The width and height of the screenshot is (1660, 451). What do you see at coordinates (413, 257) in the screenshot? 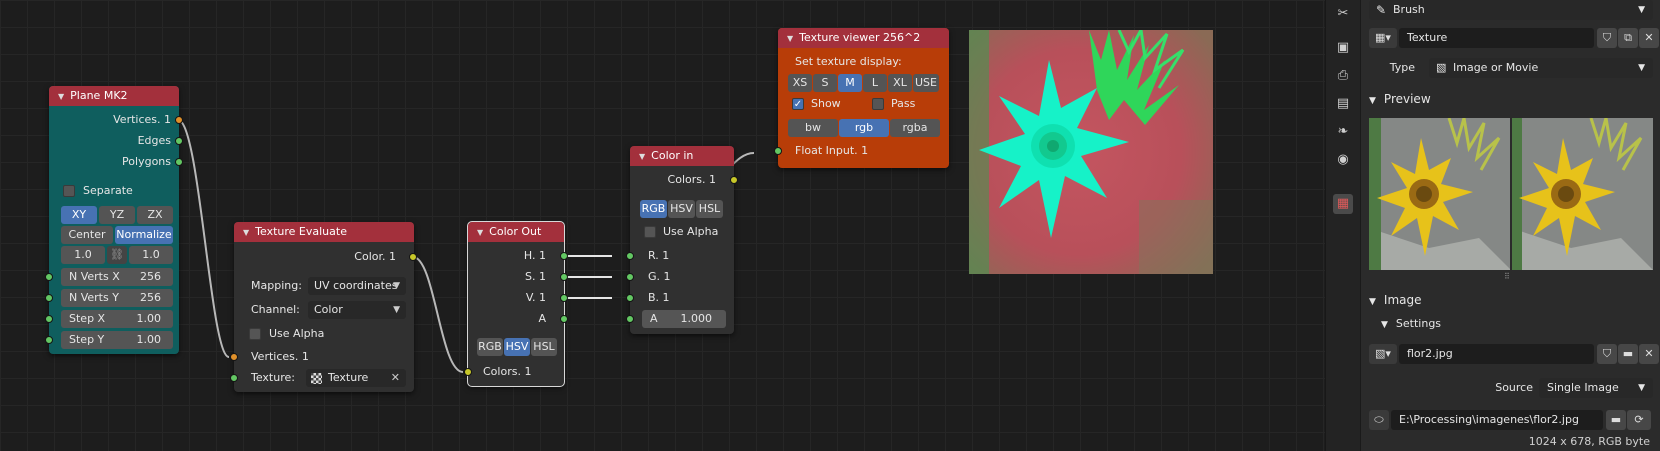
I see `socket-color-out` at bounding box center [413, 257].